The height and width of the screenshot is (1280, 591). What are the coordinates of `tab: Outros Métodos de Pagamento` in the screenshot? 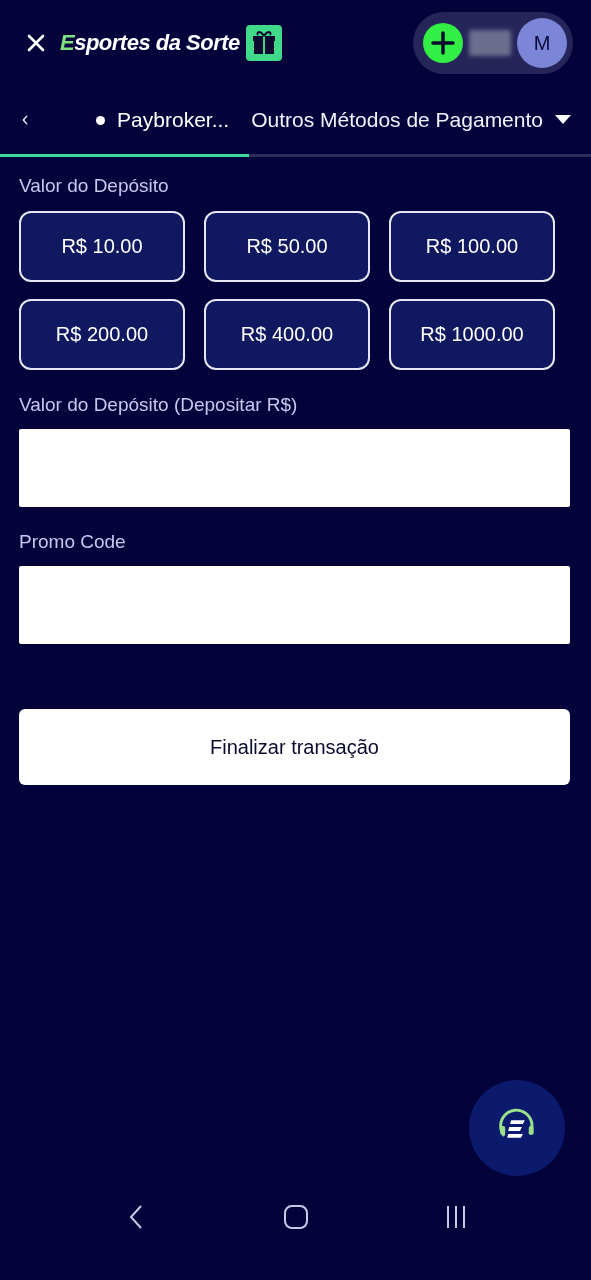 It's located at (420, 120).